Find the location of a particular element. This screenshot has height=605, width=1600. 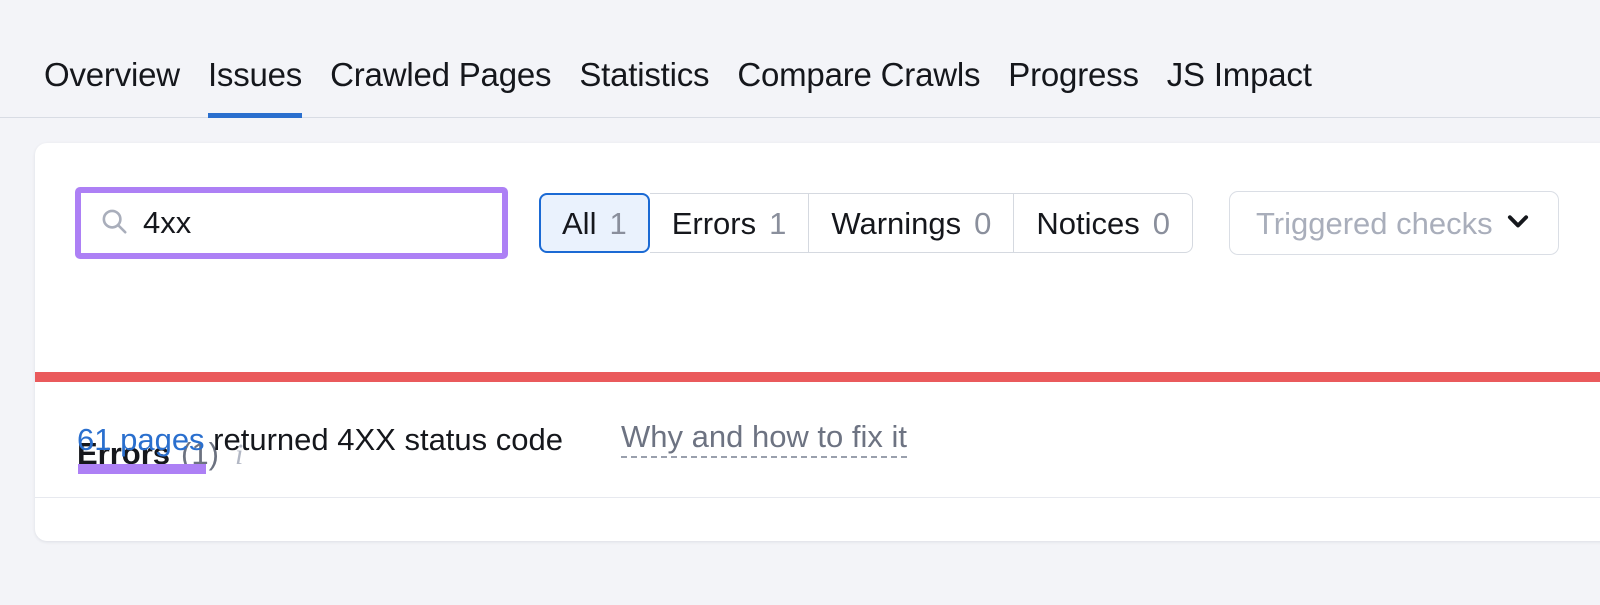

issue-description: 61 pages returned 4XX status code is located at coordinates (320, 439).